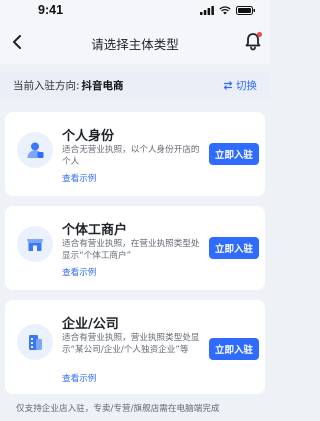 This screenshot has height=421, width=320. I want to click on nav-bar: 请选择主体类型, so click(135, 43).